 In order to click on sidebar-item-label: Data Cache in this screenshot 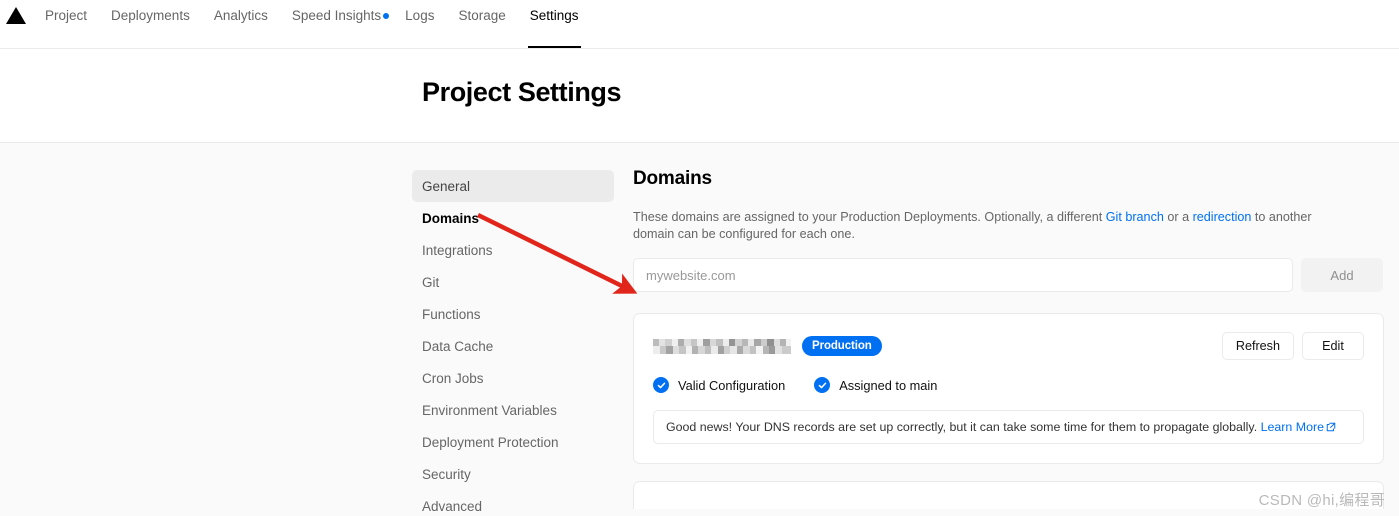, I will do `click(458, 346)`.